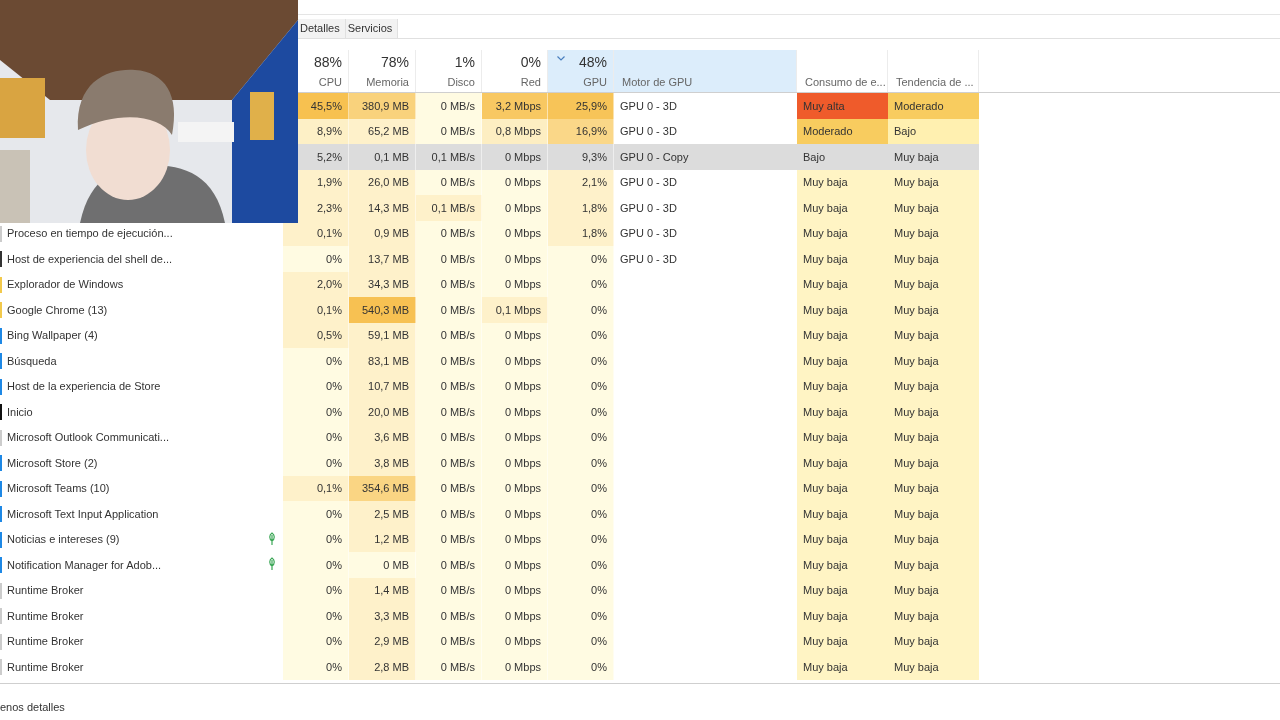 This screenshot has width=1280, height=720. Describe the element at coordinates (382, 284) in the screenshot. I see `table-cell: 34,3 MB` at that location.